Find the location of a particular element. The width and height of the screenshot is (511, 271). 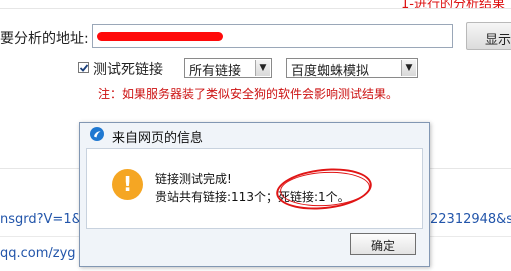

exclamation-warning-icon: ! is located at coordinates (127, 184).